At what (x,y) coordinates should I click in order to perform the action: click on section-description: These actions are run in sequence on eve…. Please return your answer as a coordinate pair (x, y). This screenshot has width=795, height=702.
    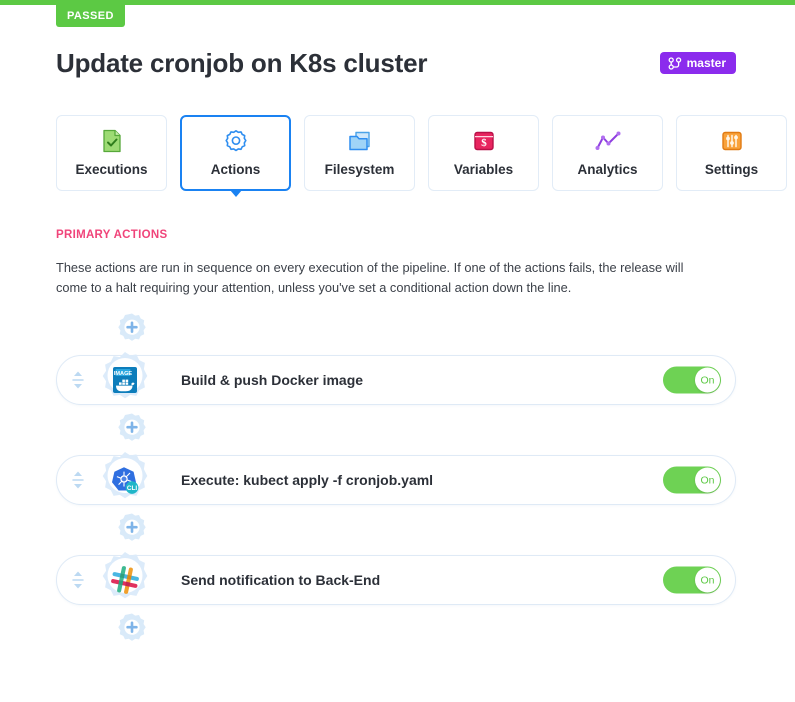
    Looking at the image, I should click on (370, 277).